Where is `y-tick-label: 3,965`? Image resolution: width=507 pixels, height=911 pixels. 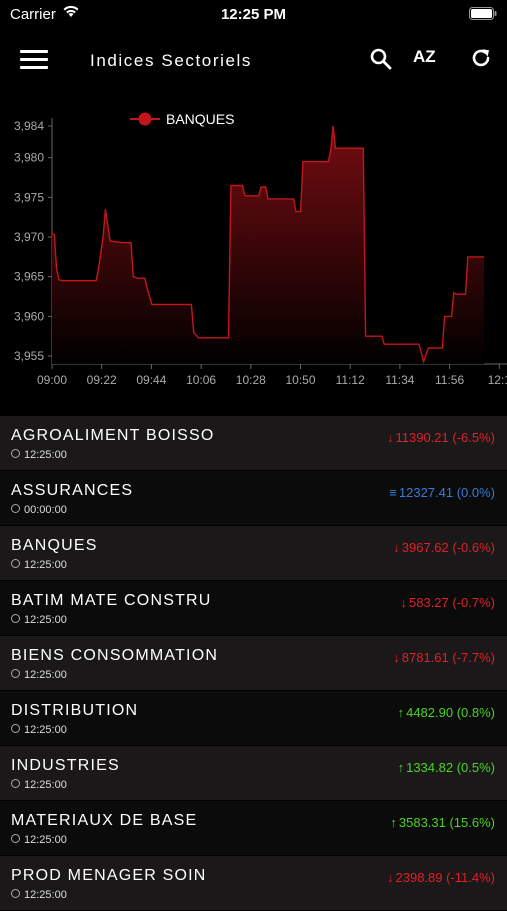 y-tick-label: 3,965 is located at coordinates (29, 277).